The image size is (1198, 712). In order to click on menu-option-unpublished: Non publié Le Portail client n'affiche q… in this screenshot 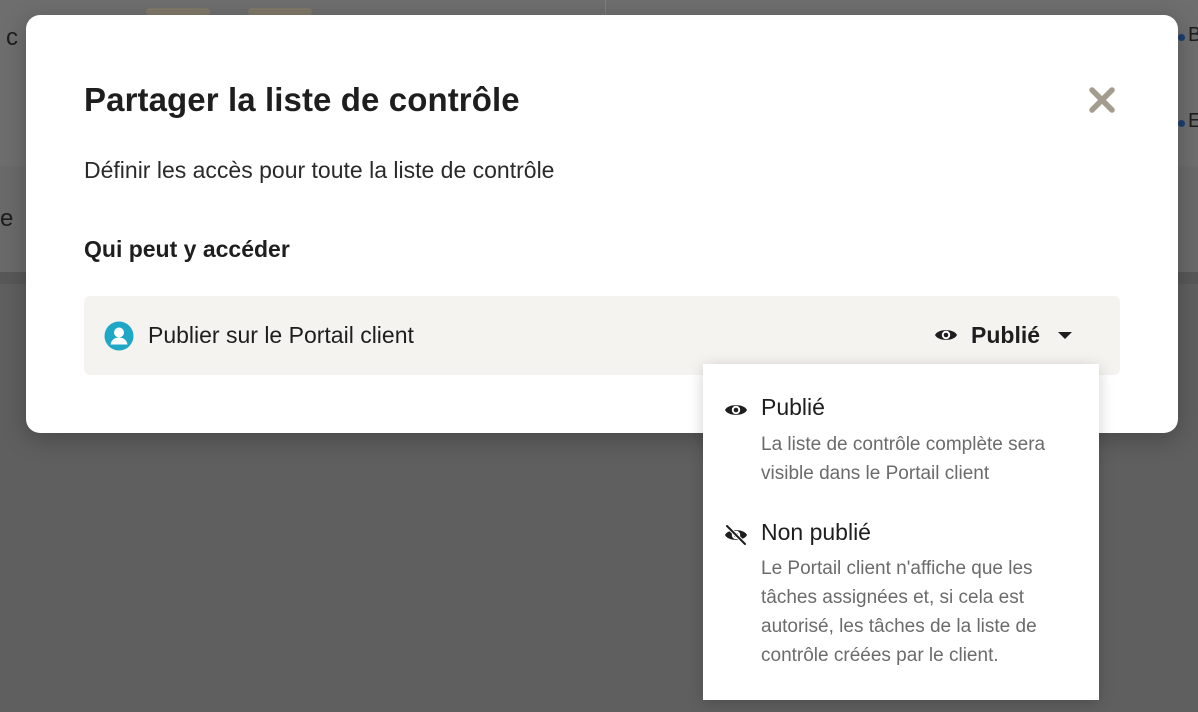, I will do `click(901, 597)`.